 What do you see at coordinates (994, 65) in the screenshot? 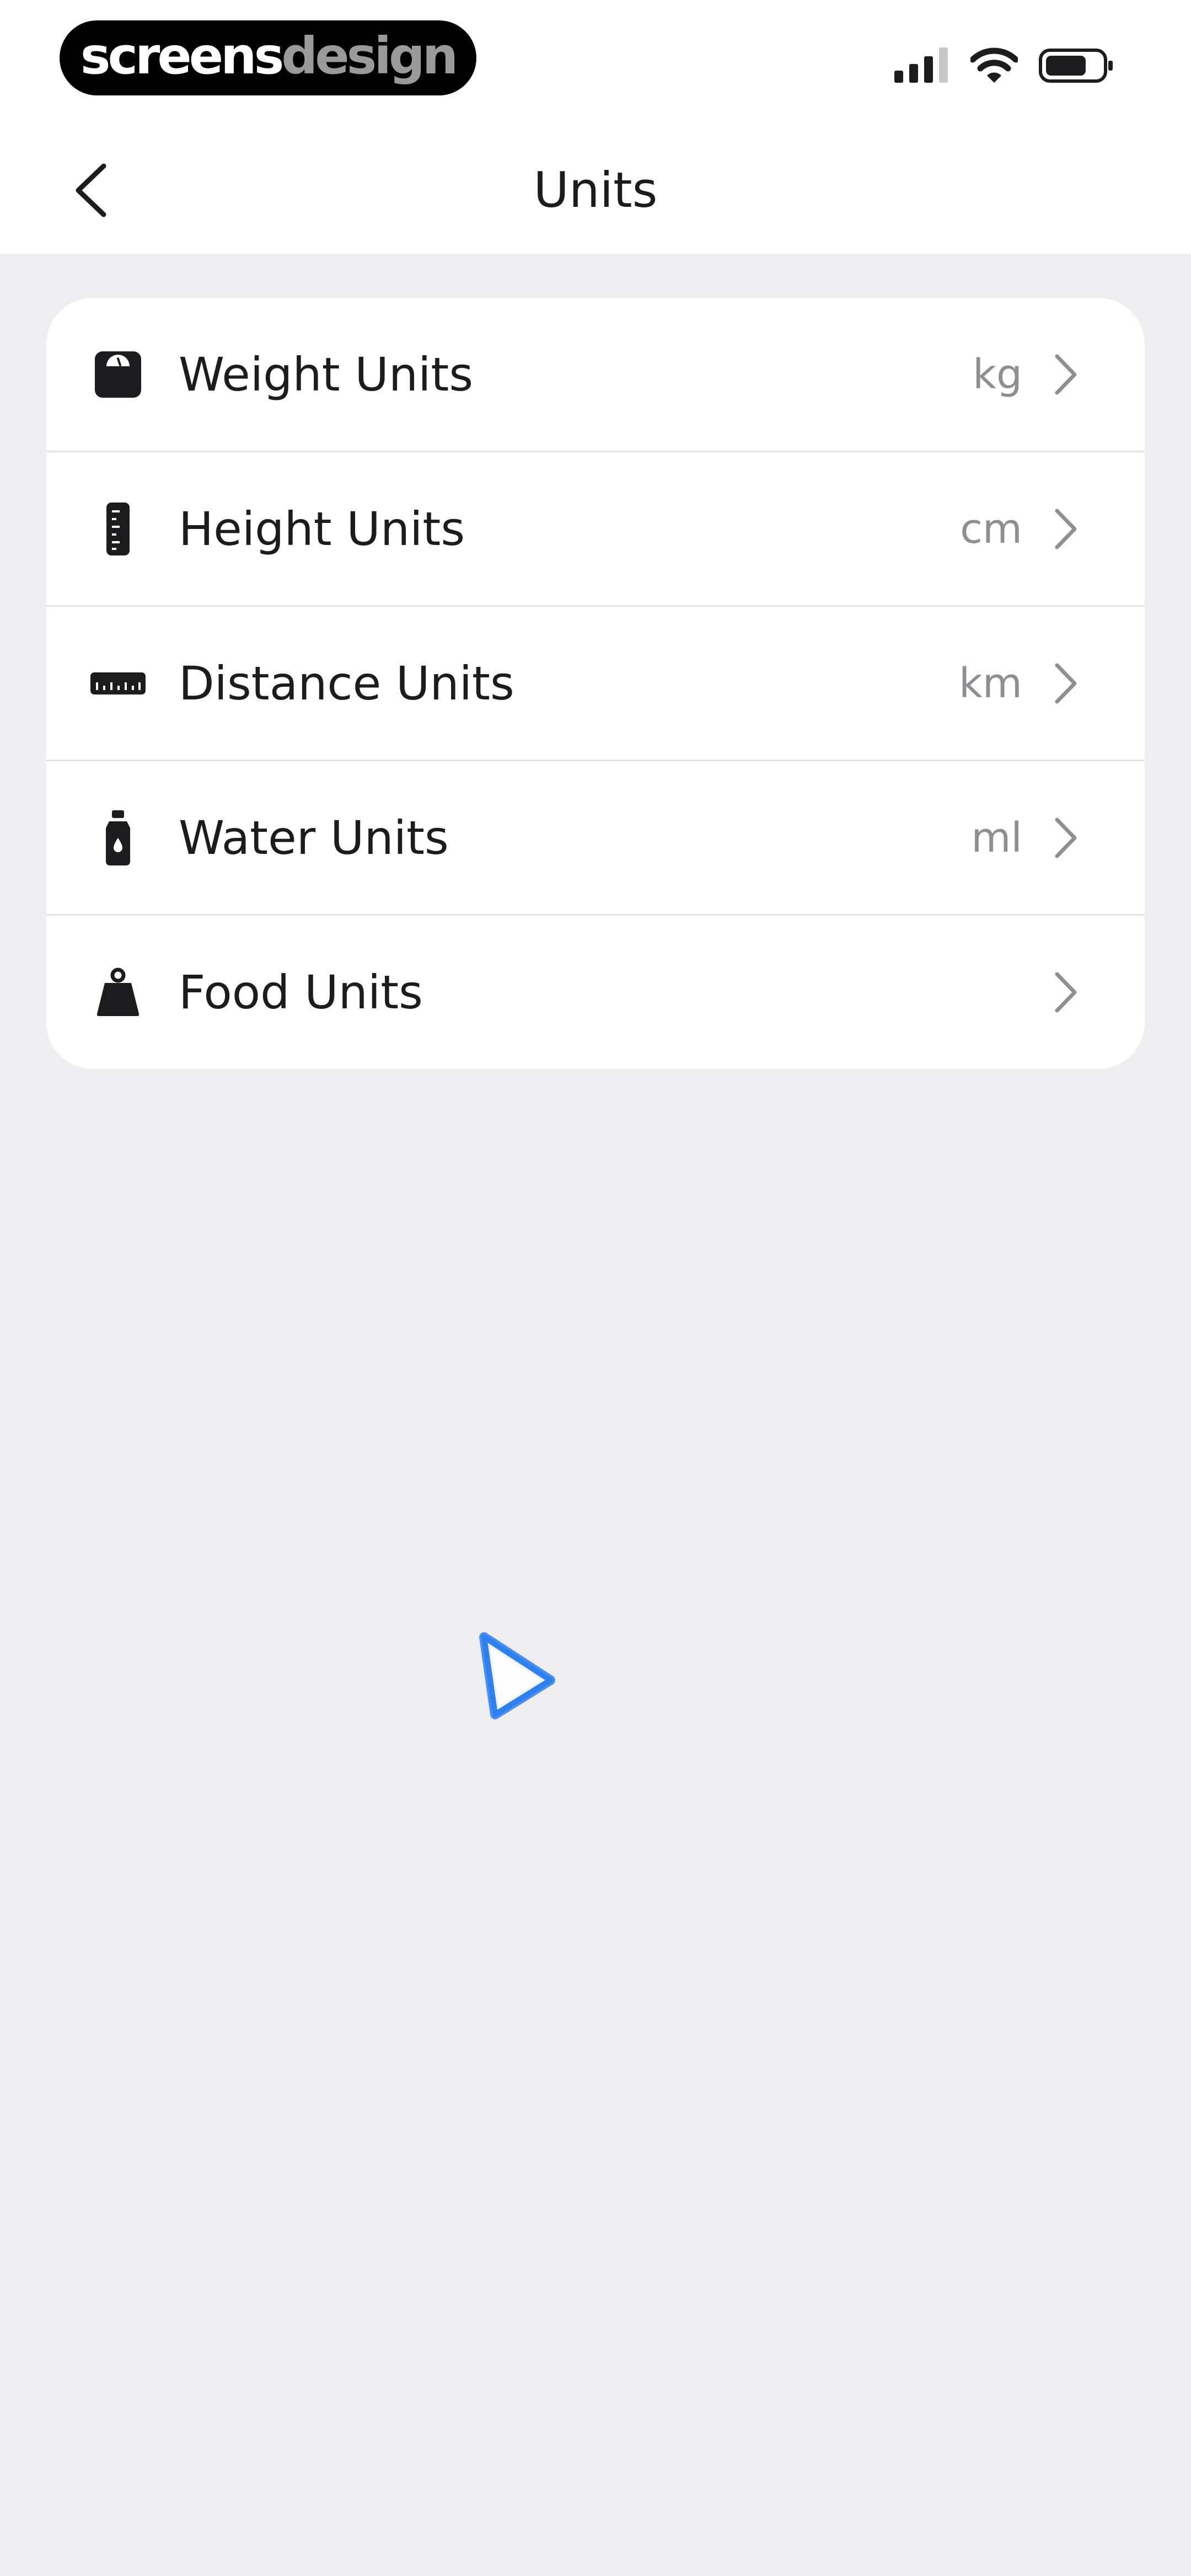
I see `wifi-icon` at bounding box center [994, 65].